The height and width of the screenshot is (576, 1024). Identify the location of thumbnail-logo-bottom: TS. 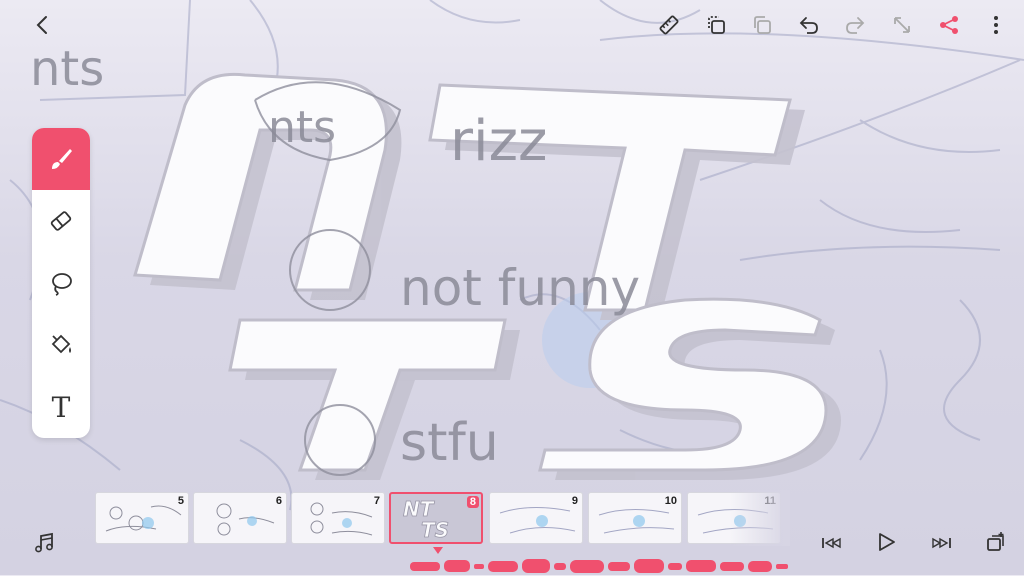
(435, 530).